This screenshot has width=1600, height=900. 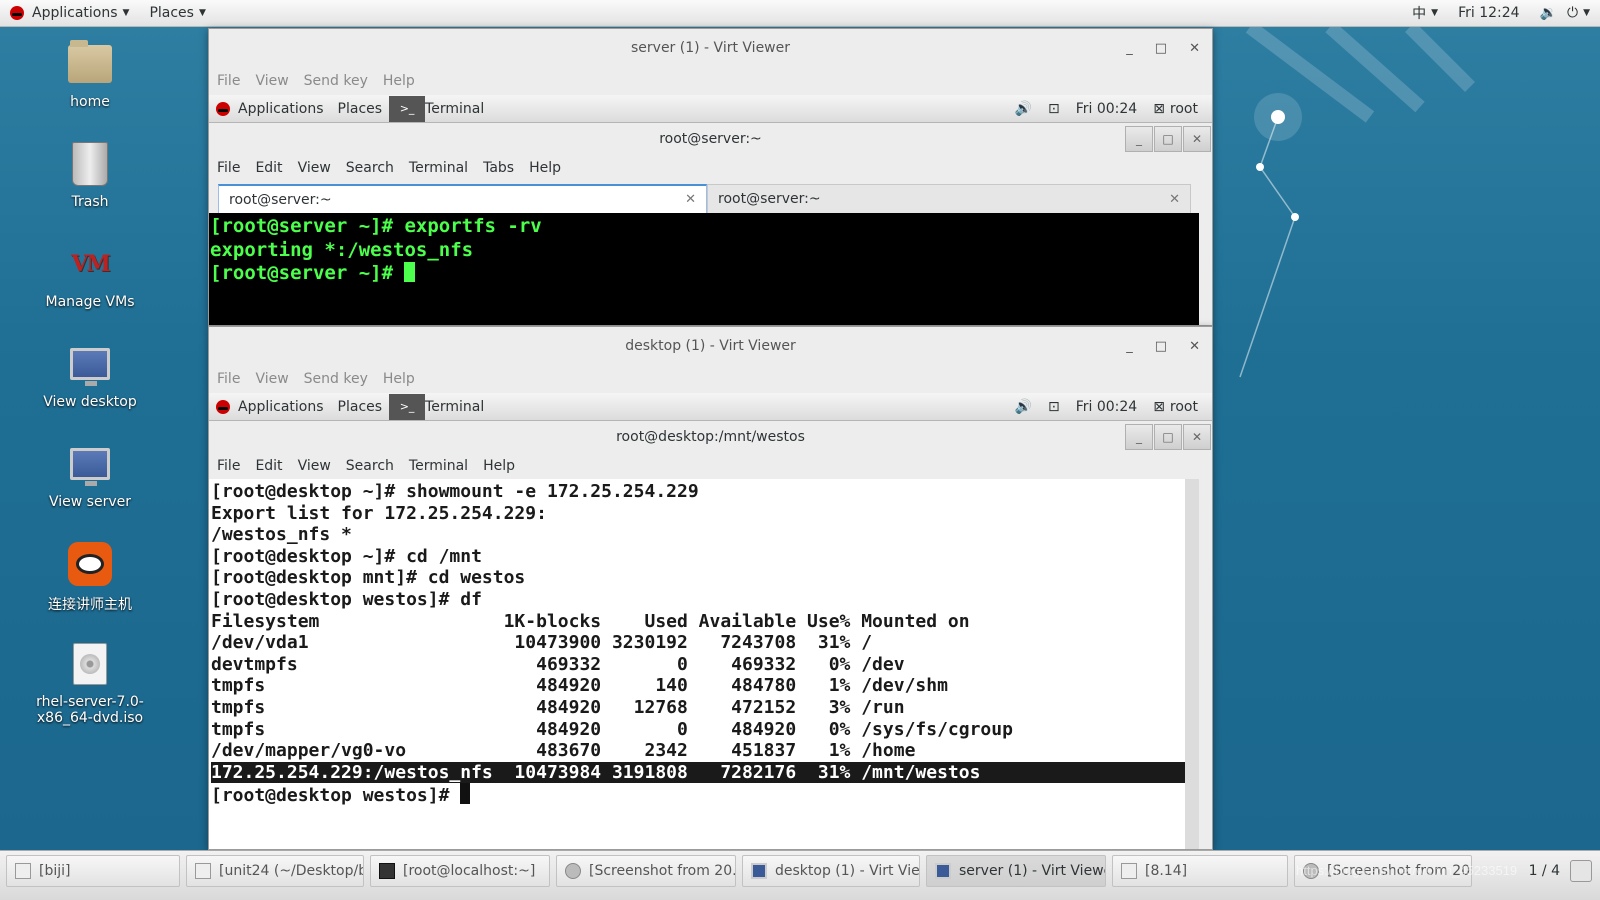 What do you see at coordinates (1560, 871) in the screenshot?
I see `workspace-pager: 1 / 4` at bounding box center [1560, 871].